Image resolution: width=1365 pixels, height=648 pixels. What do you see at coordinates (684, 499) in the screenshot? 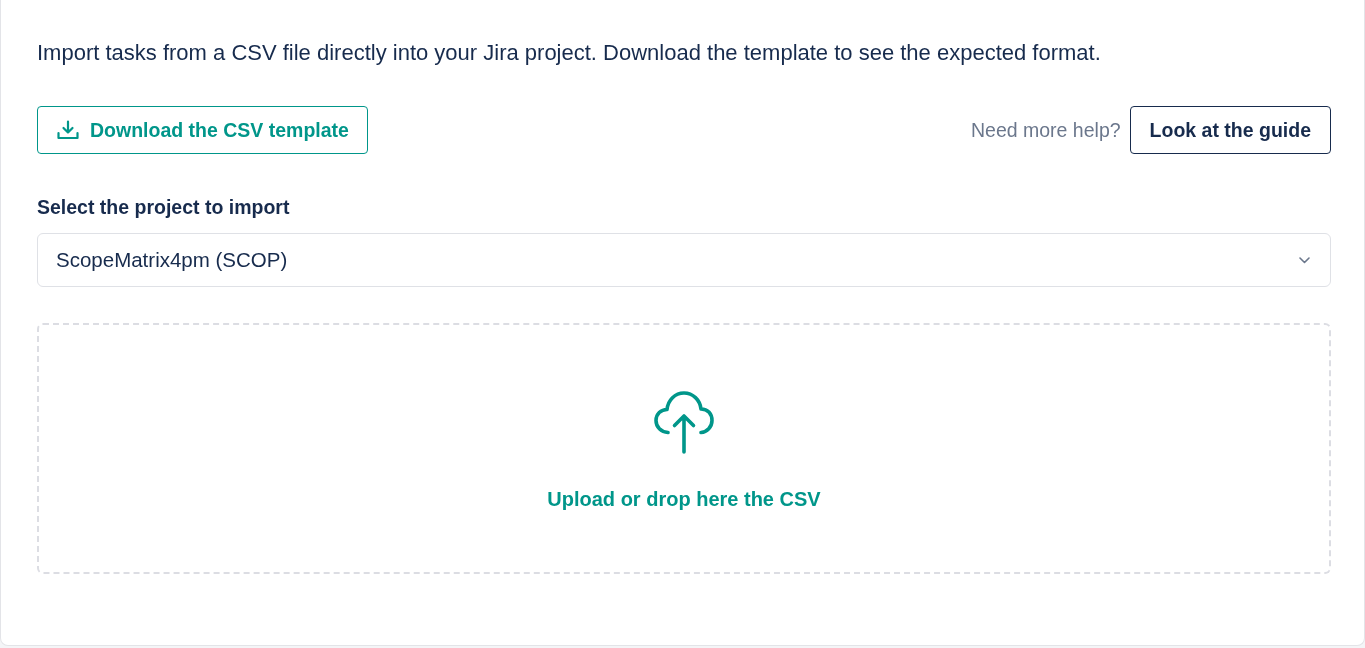
I see `upload-text: Upload or drop here the CSV` at bounding box center [684, 499].